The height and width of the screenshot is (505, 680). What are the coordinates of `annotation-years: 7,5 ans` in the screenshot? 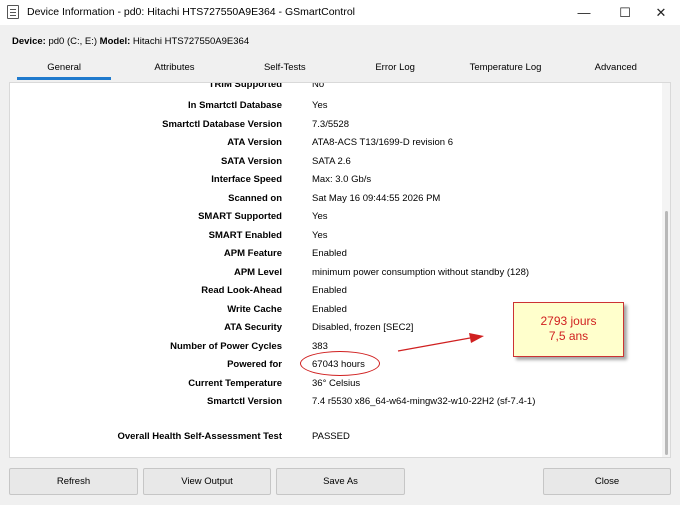 It's located at (568, 336).